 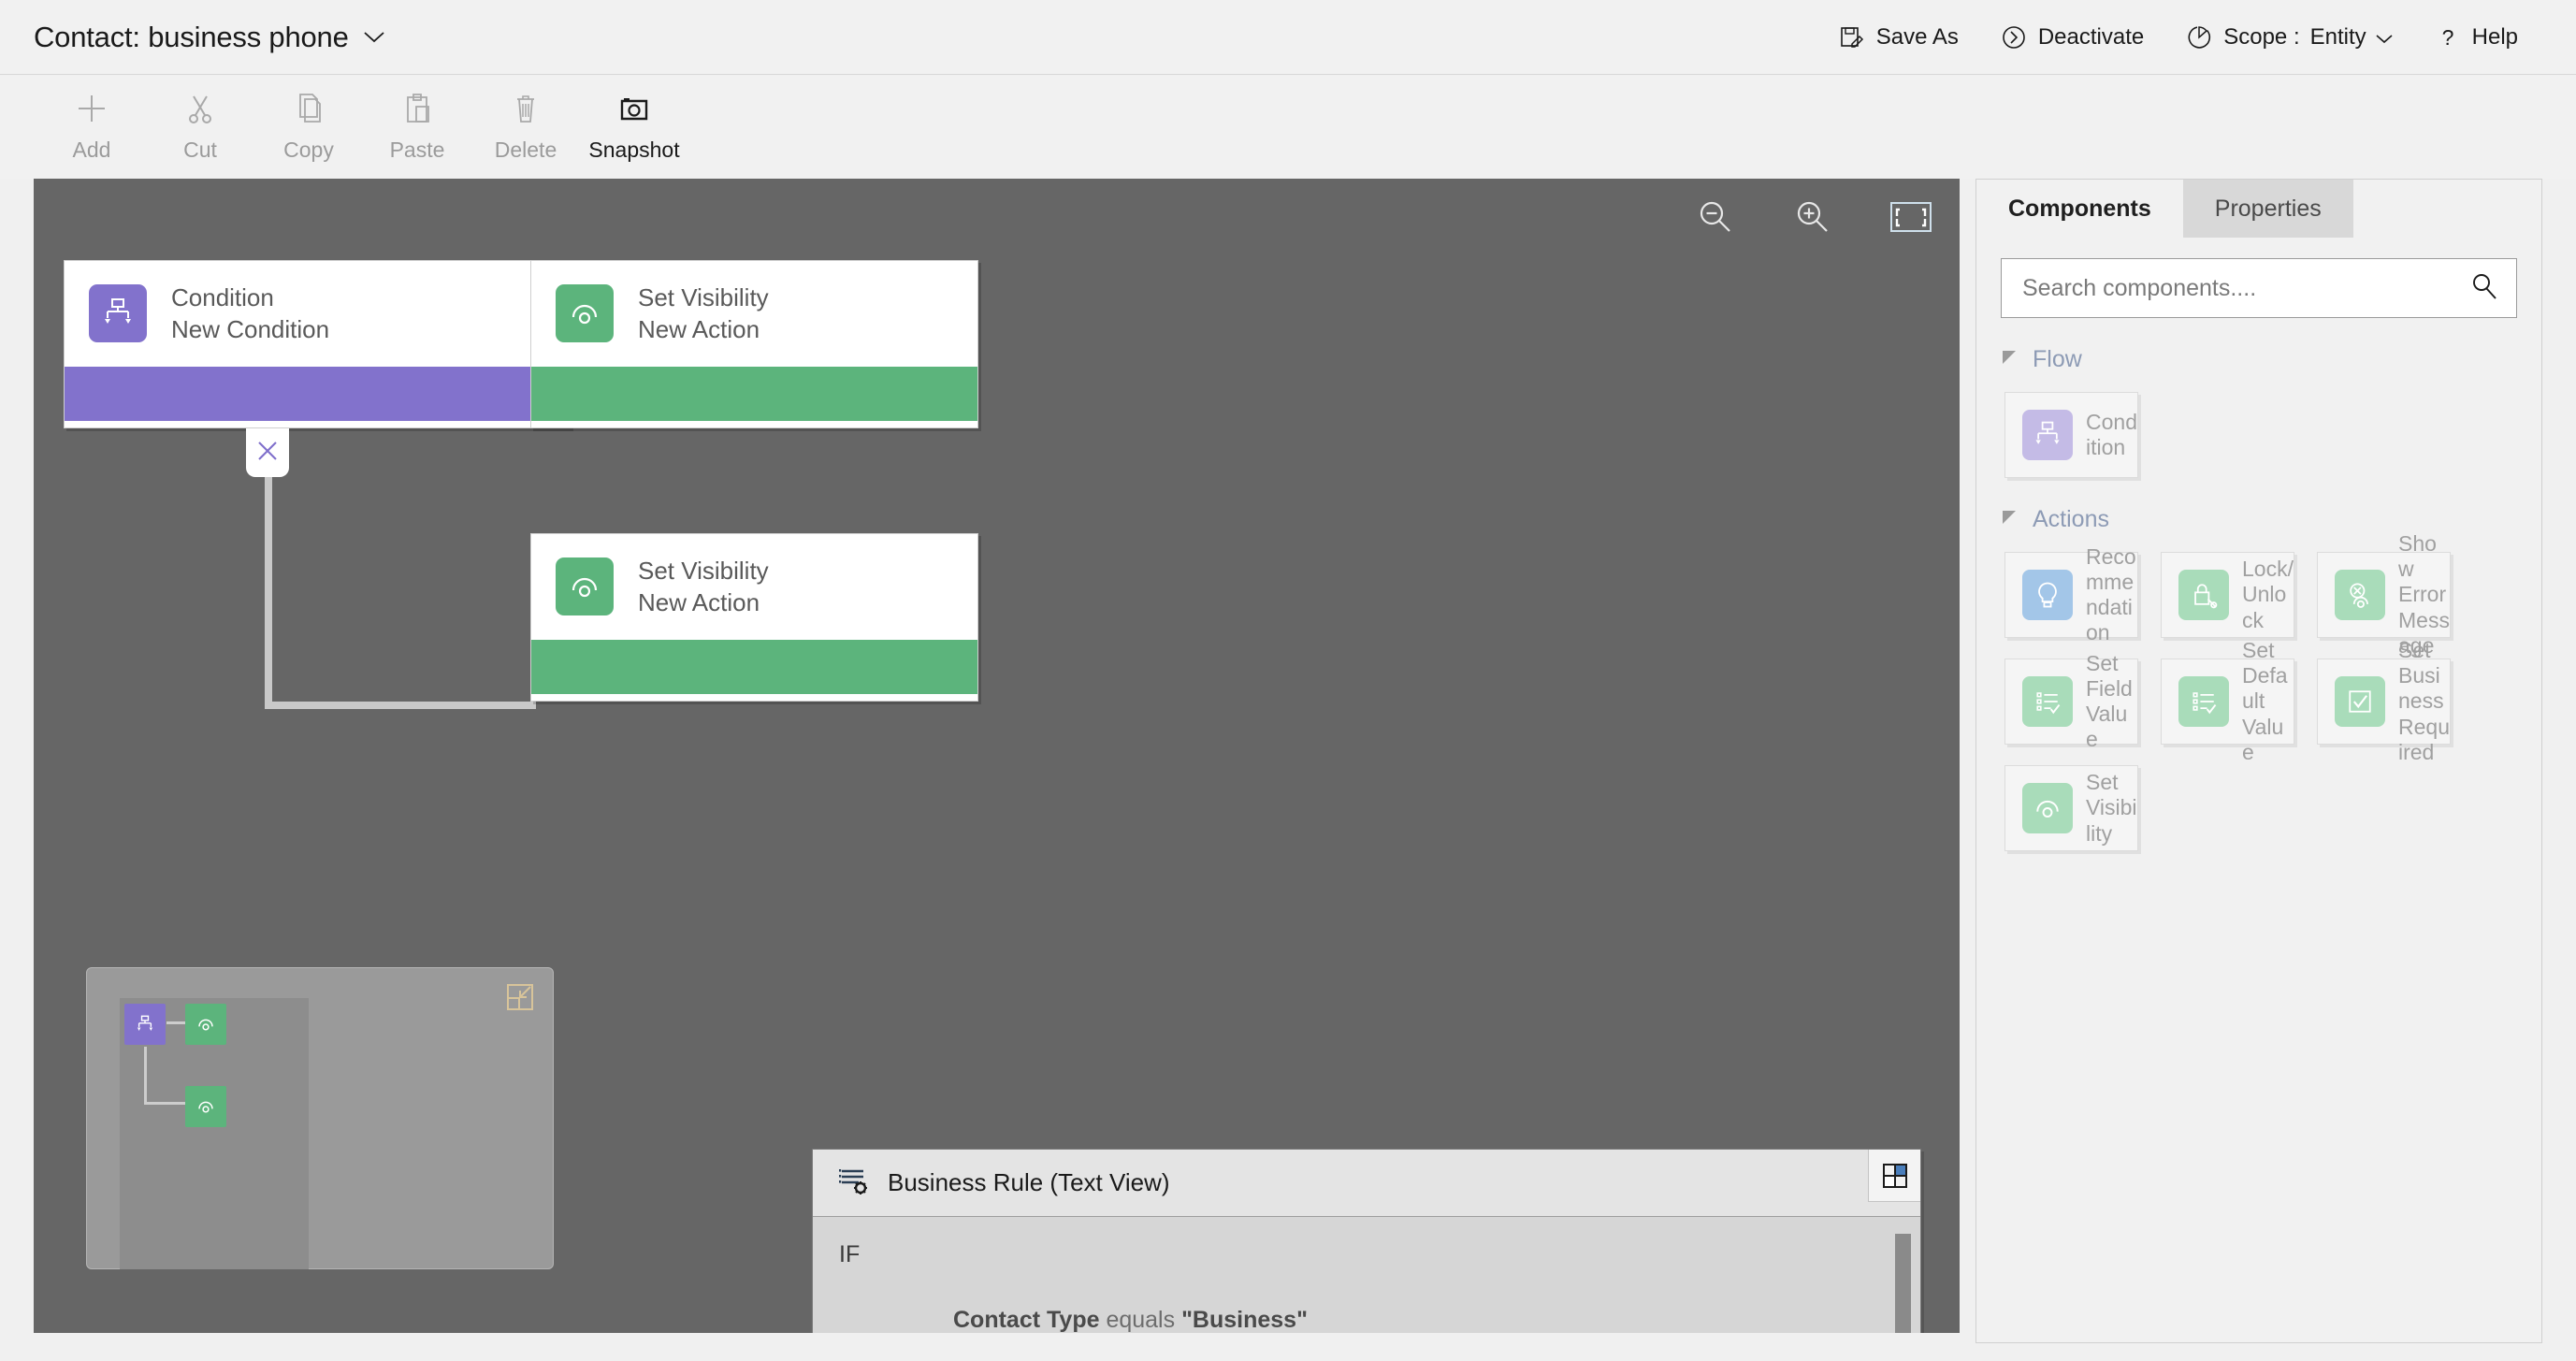 I want to click on deactivate-icon, so click(x=2014, y=37).